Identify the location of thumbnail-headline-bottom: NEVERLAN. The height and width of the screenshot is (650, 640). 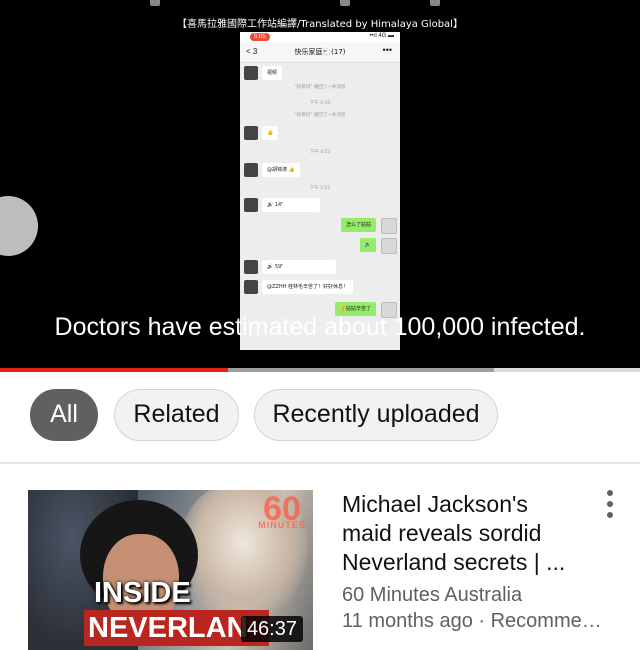
(168, 628).